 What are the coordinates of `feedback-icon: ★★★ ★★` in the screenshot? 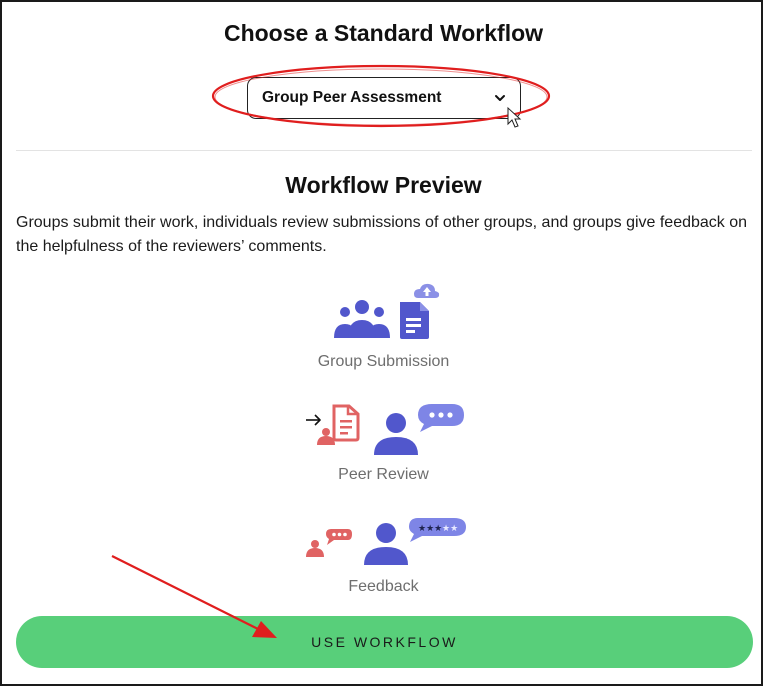 It's located at (386, 541).